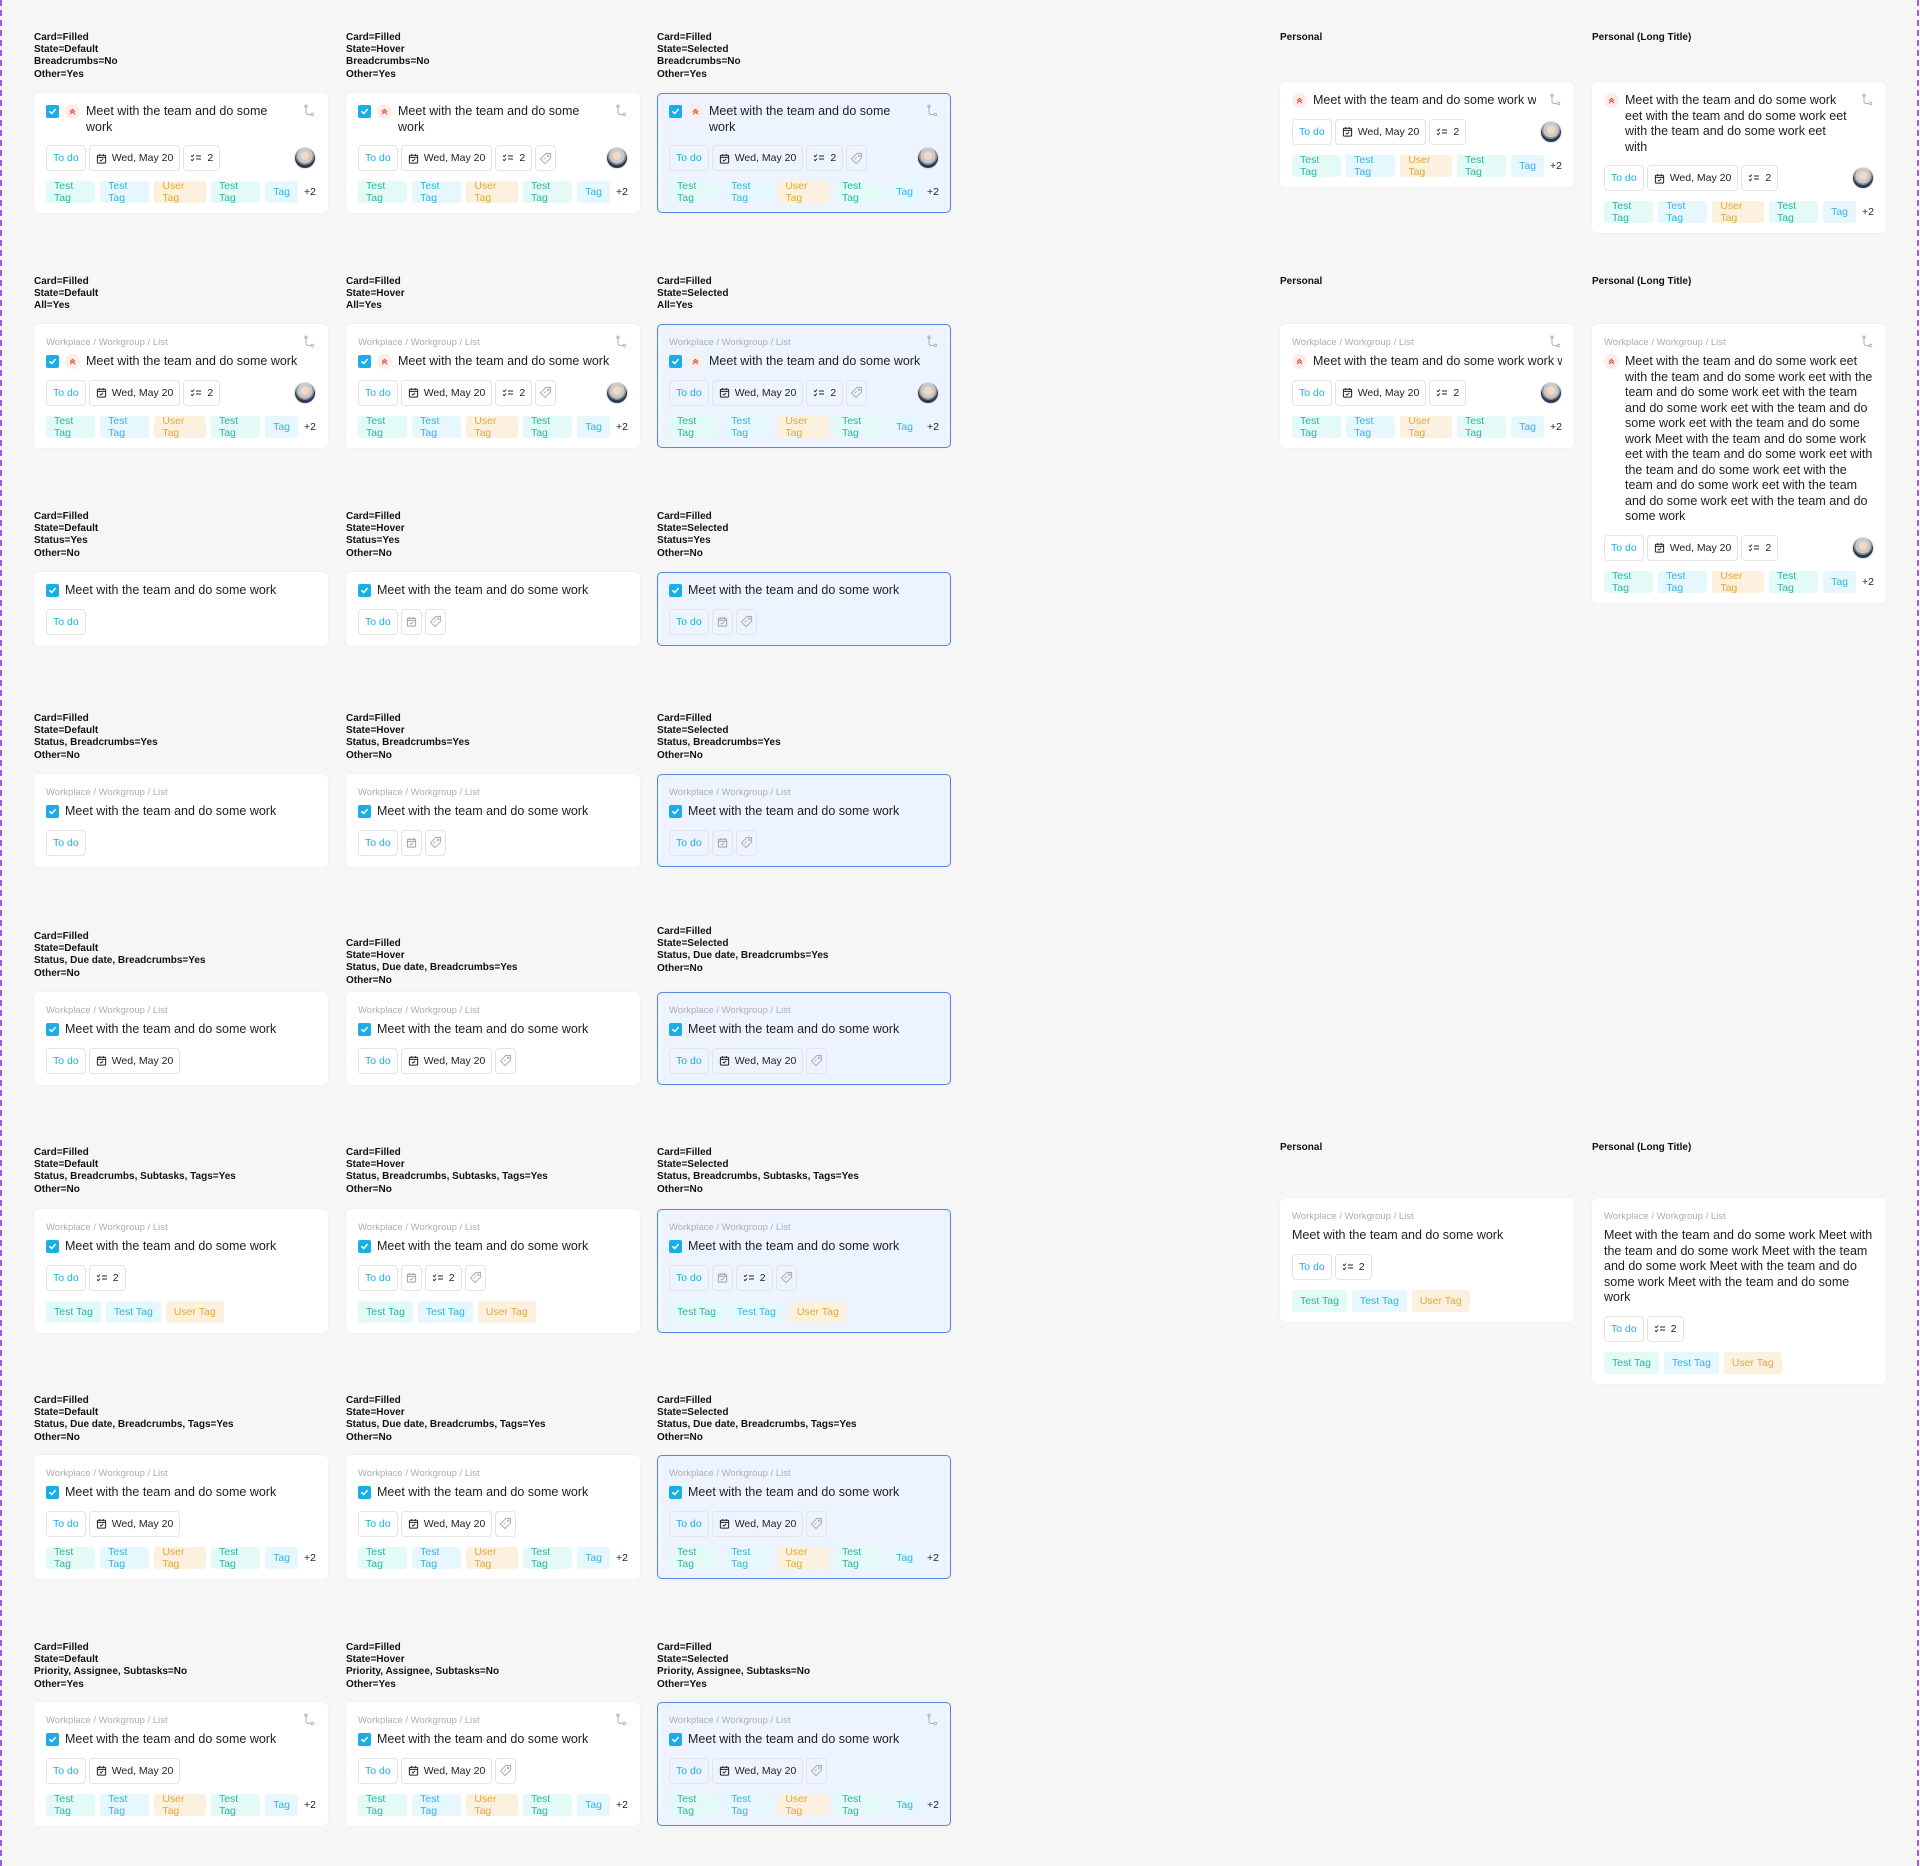 The image size is (1920, 1866). What do you see at coordinates (1424, 101) in the screenshot?
I see `task-title: Meet with the team and do some work wor` at bounding box center [1424, 101].